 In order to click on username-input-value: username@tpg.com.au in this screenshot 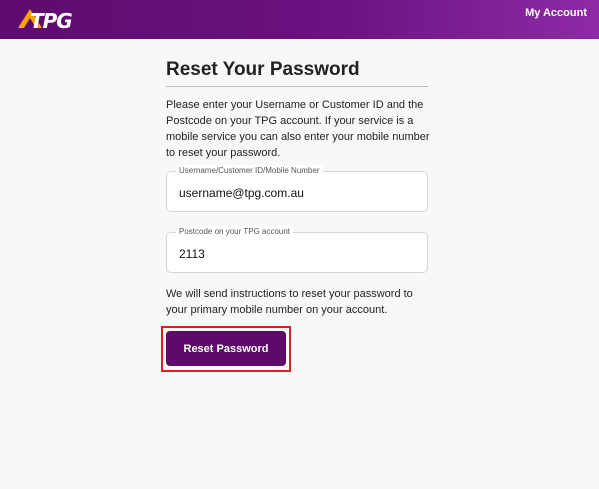, I will do `click(241, 193)`.